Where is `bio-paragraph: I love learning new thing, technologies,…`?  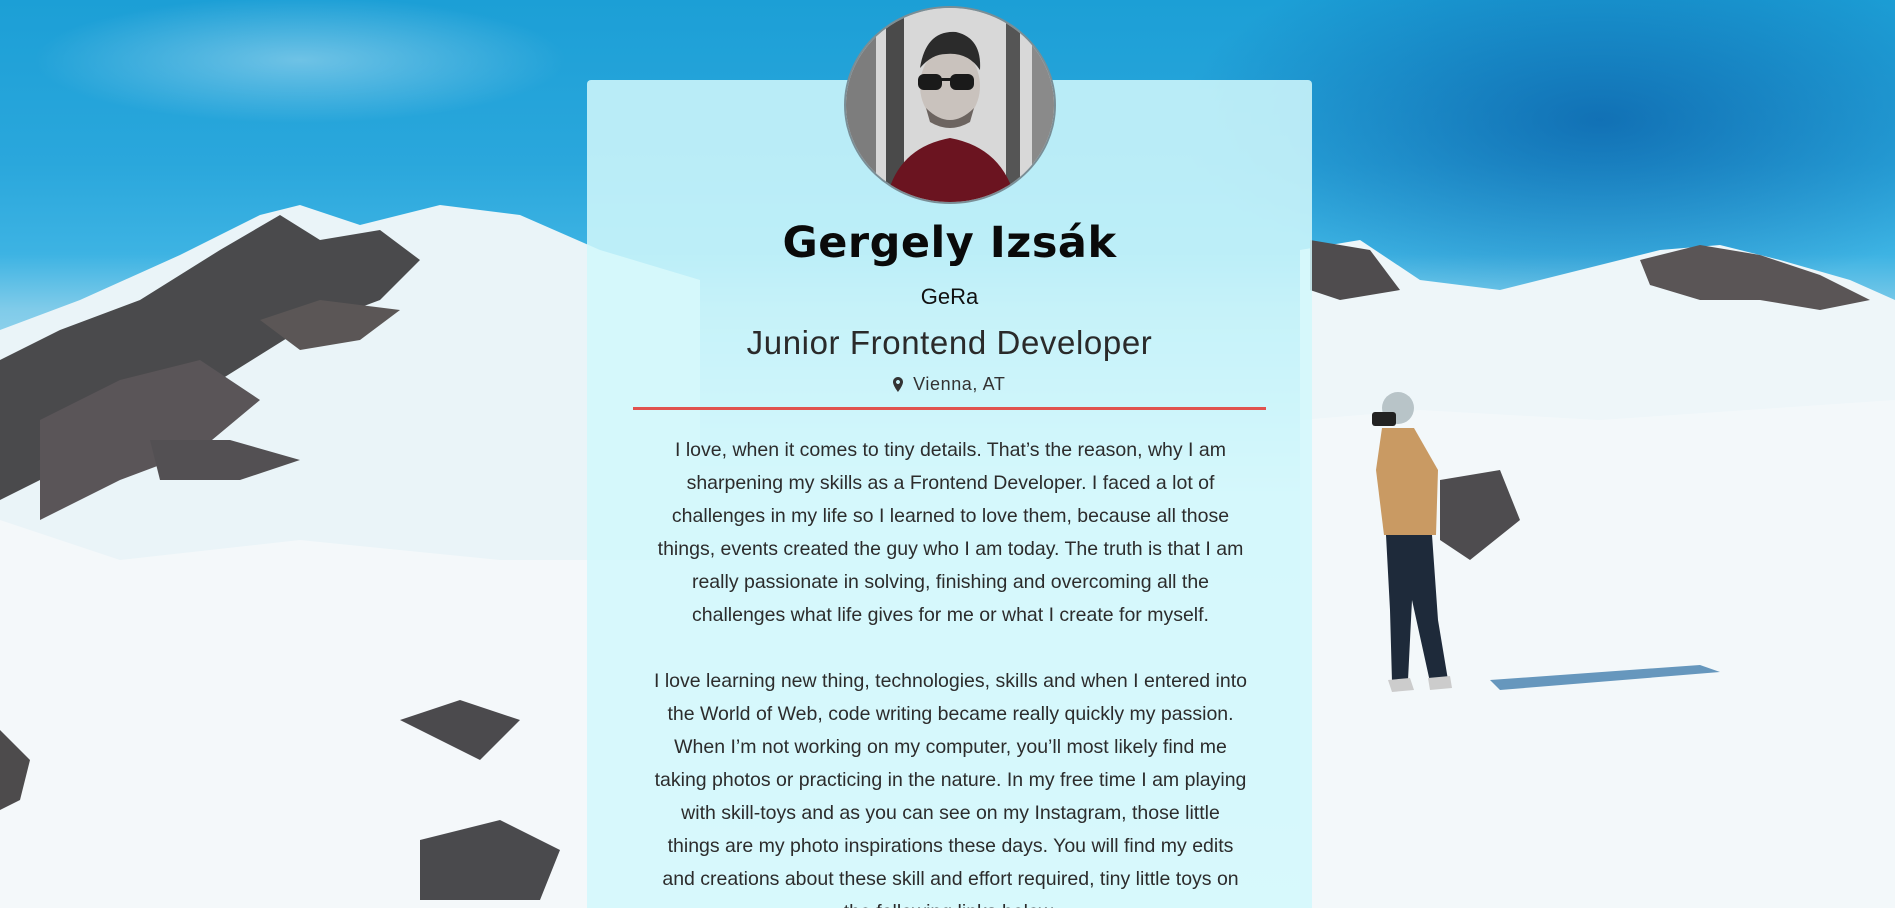
bio-paragraph: I love learning new thing, technologies,… is located at coordinates (950, 789).